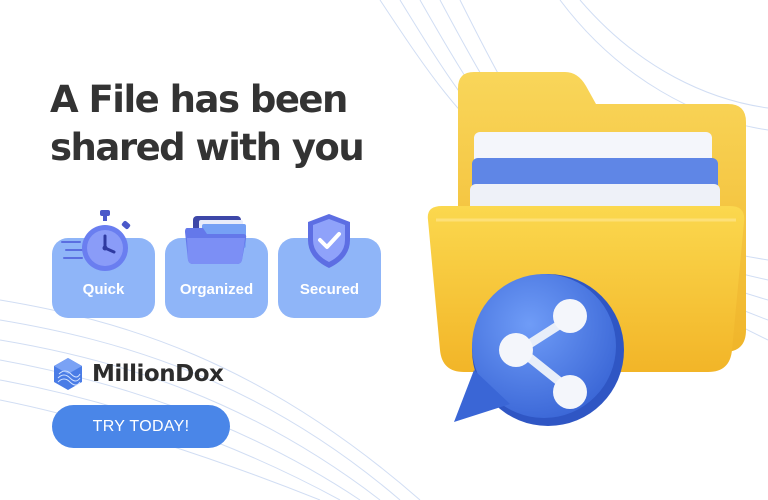 This screenshot has width=768, height=500. I want to click on feature-label-quick: Quick, so click(103, 289).